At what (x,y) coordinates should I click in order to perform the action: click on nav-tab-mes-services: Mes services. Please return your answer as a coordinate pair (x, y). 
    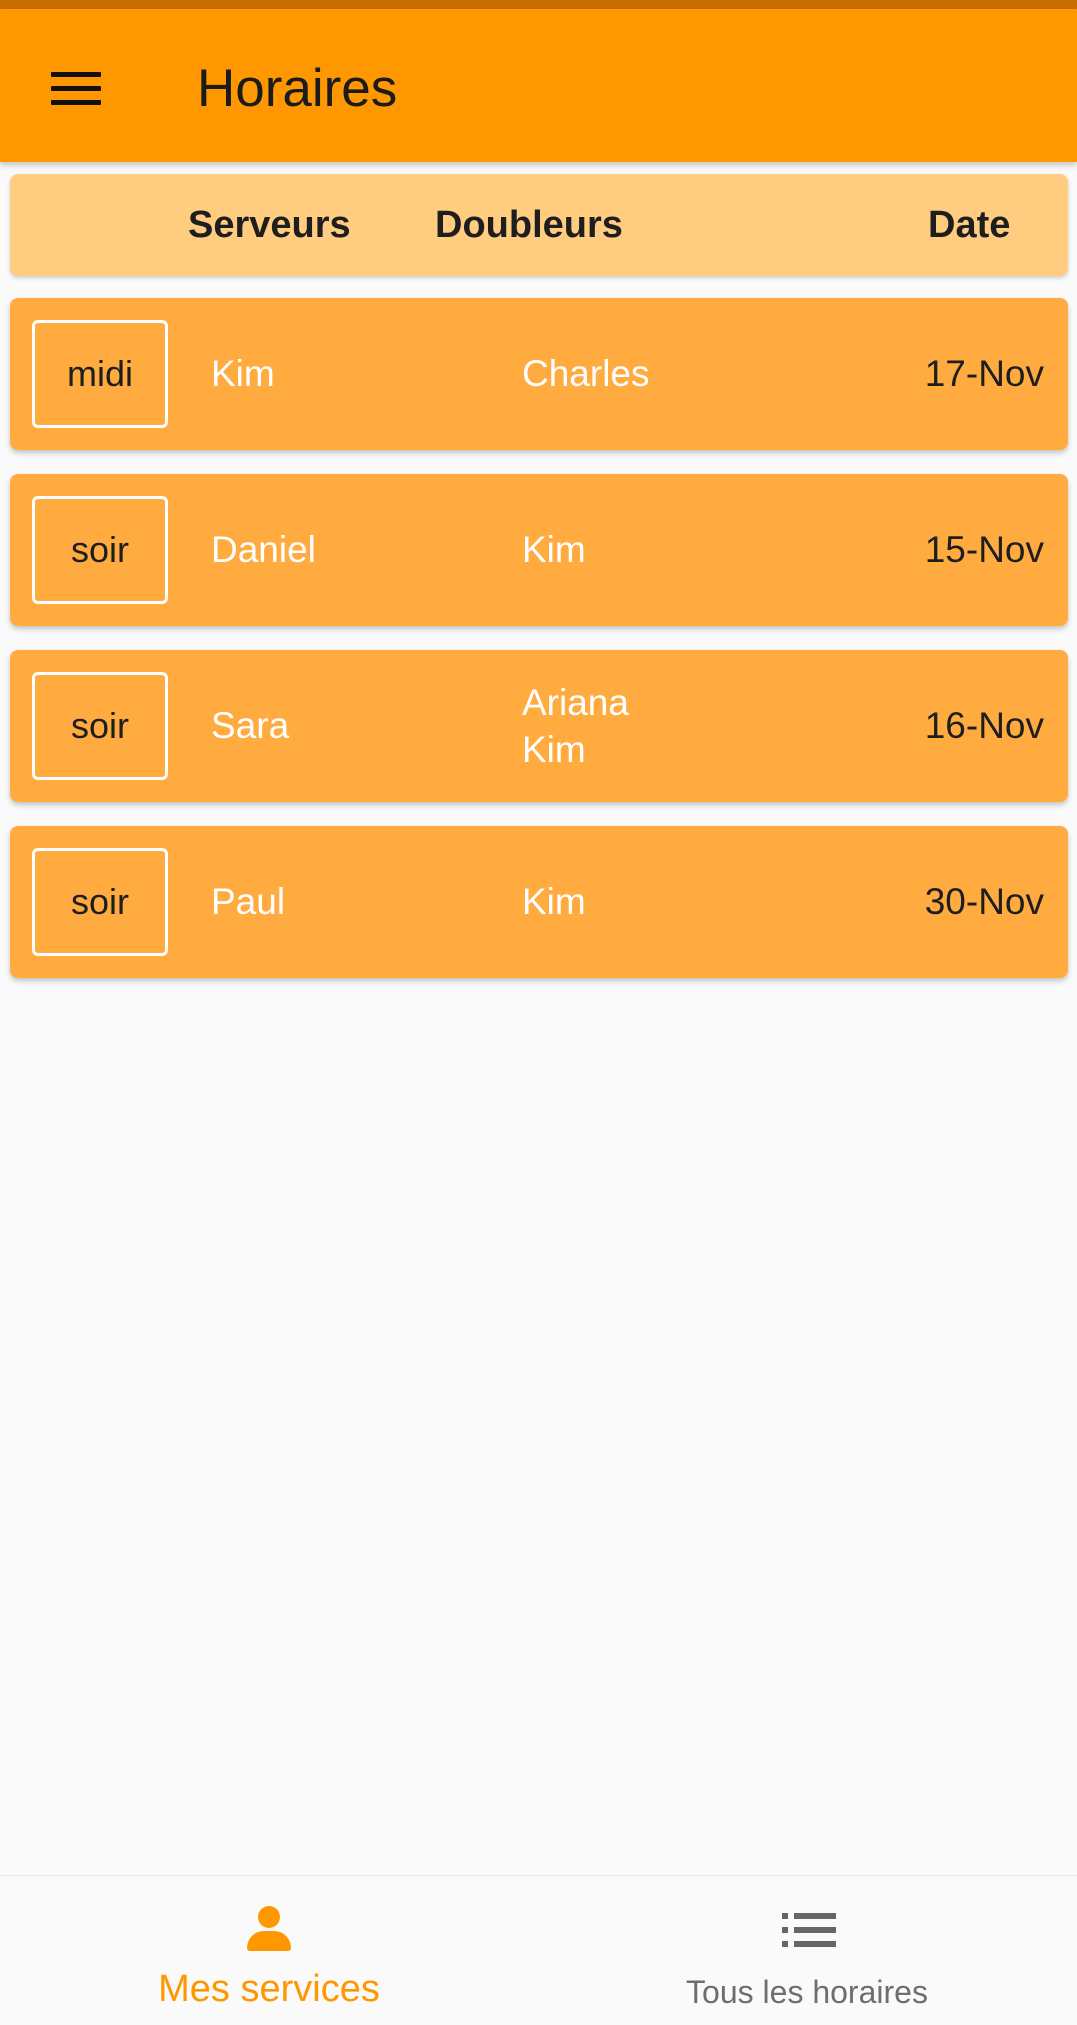
    Looking at the image, I should click on (269, 1950).